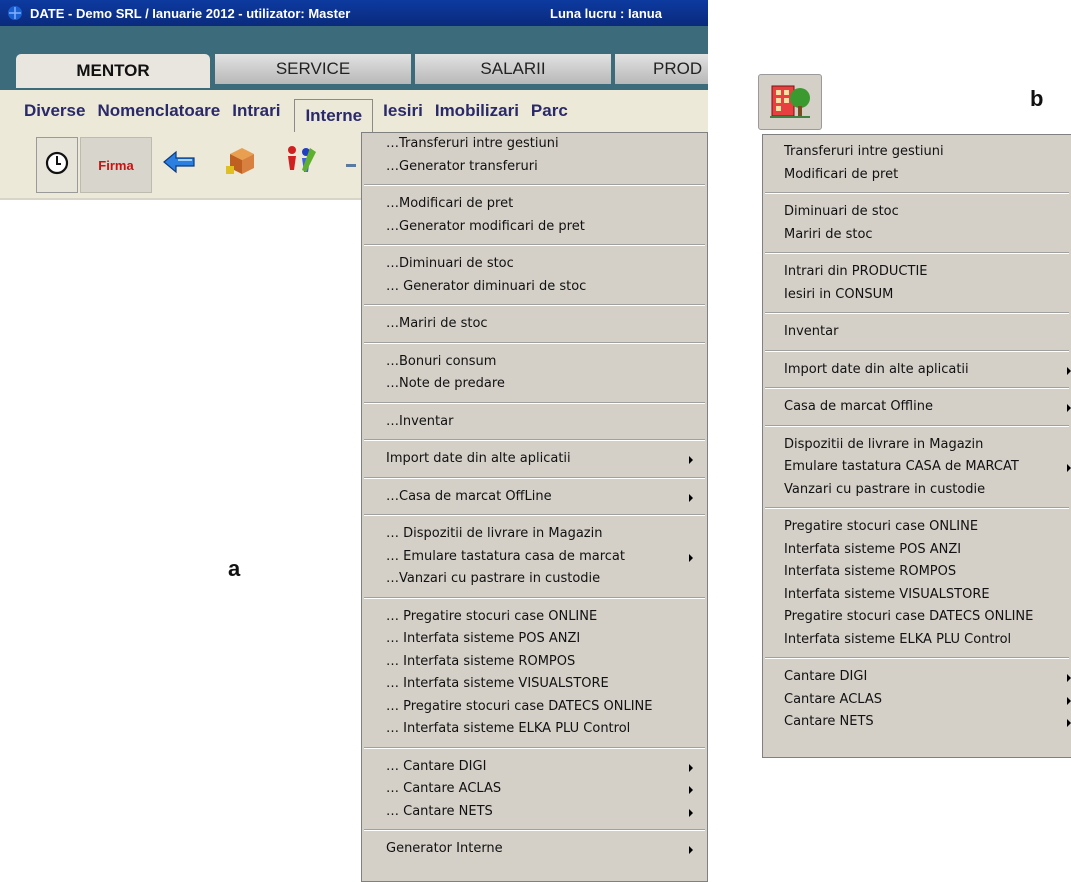 The width and height of the screenshot is (1071, 882). I want to click on interne-b-menu-item: Intrari din PRODUCTIE, so click(917, 272).